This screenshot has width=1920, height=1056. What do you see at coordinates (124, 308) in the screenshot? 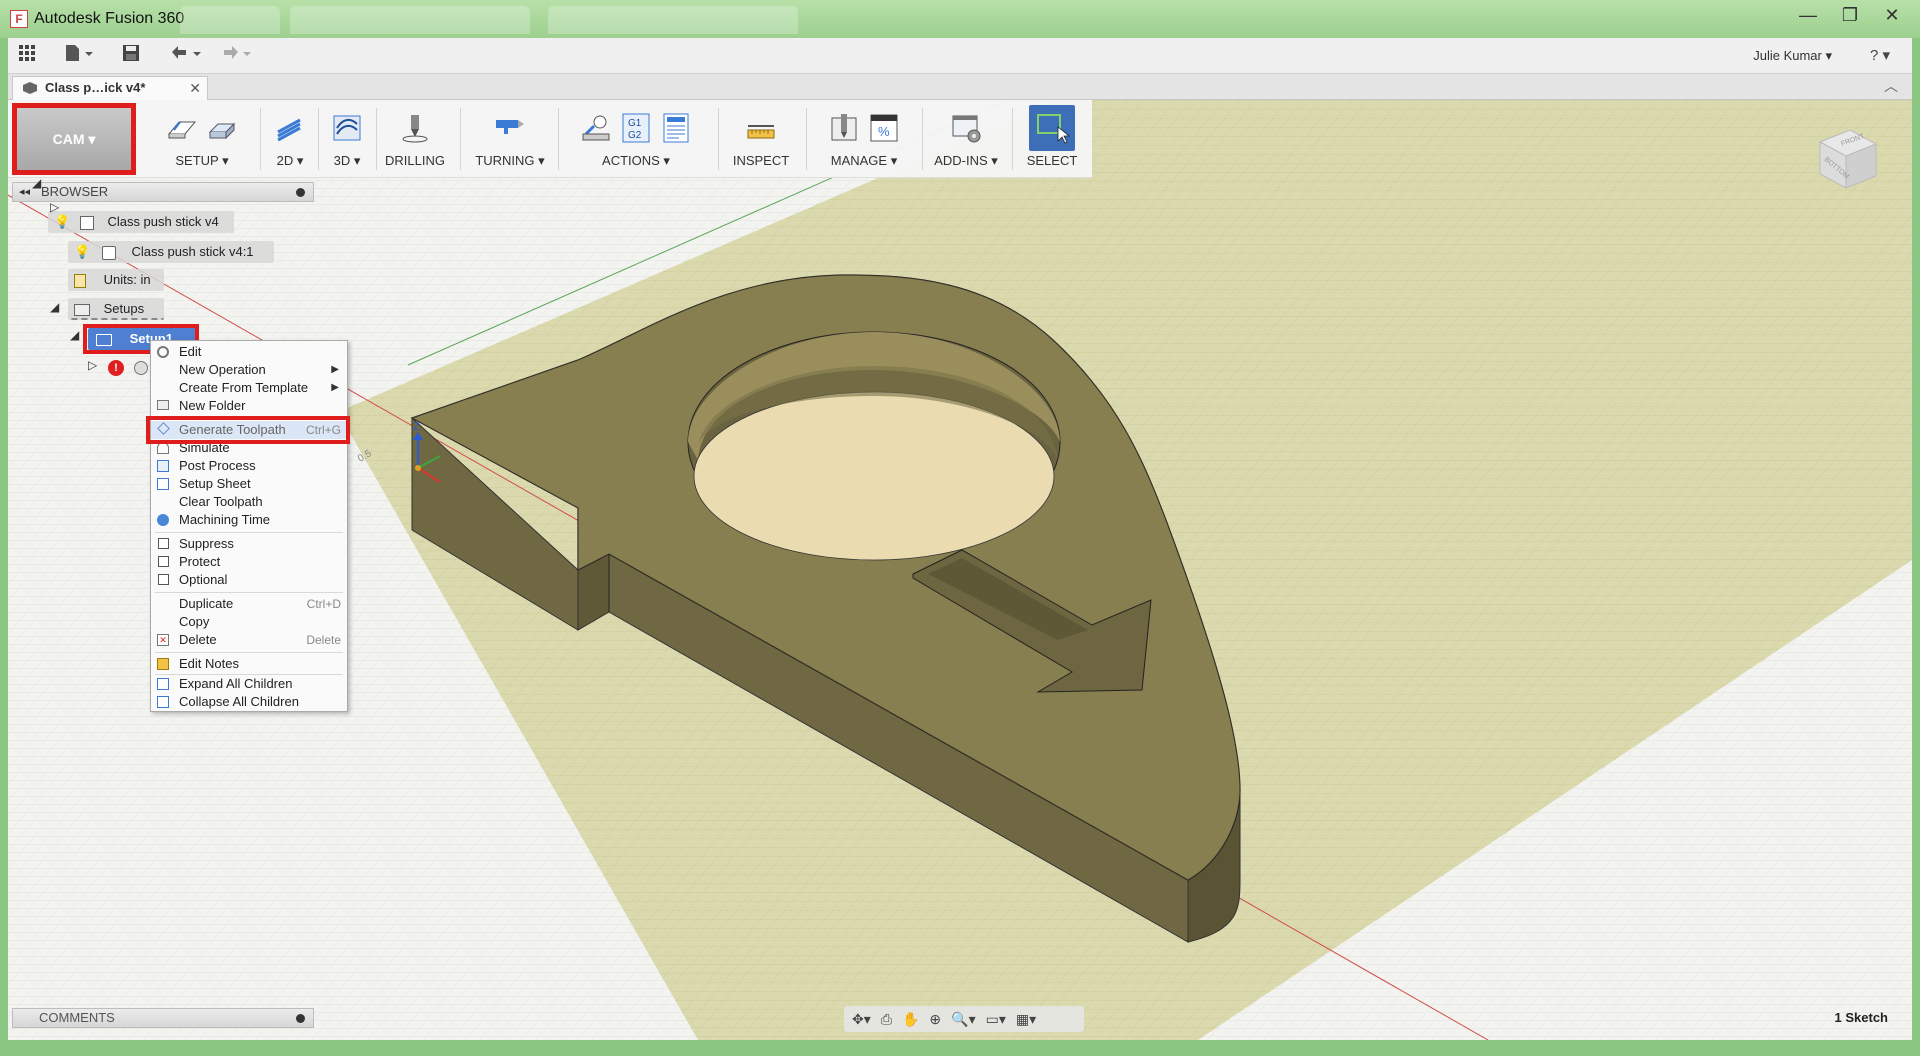
I see `tree-node-setups-label: Setups` at bounding box center [124, 308].